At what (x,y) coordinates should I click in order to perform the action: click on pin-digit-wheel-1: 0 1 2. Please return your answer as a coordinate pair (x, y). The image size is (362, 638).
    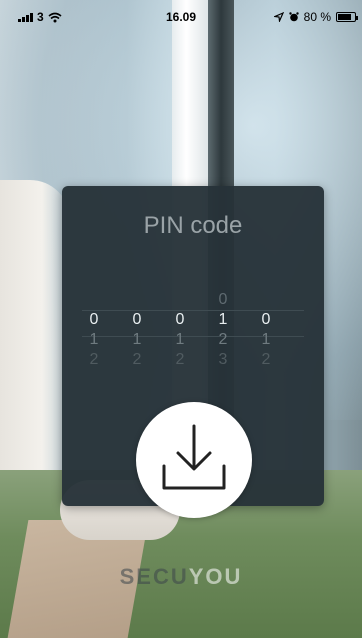
    Looking at the image, I should click on (94, 330).